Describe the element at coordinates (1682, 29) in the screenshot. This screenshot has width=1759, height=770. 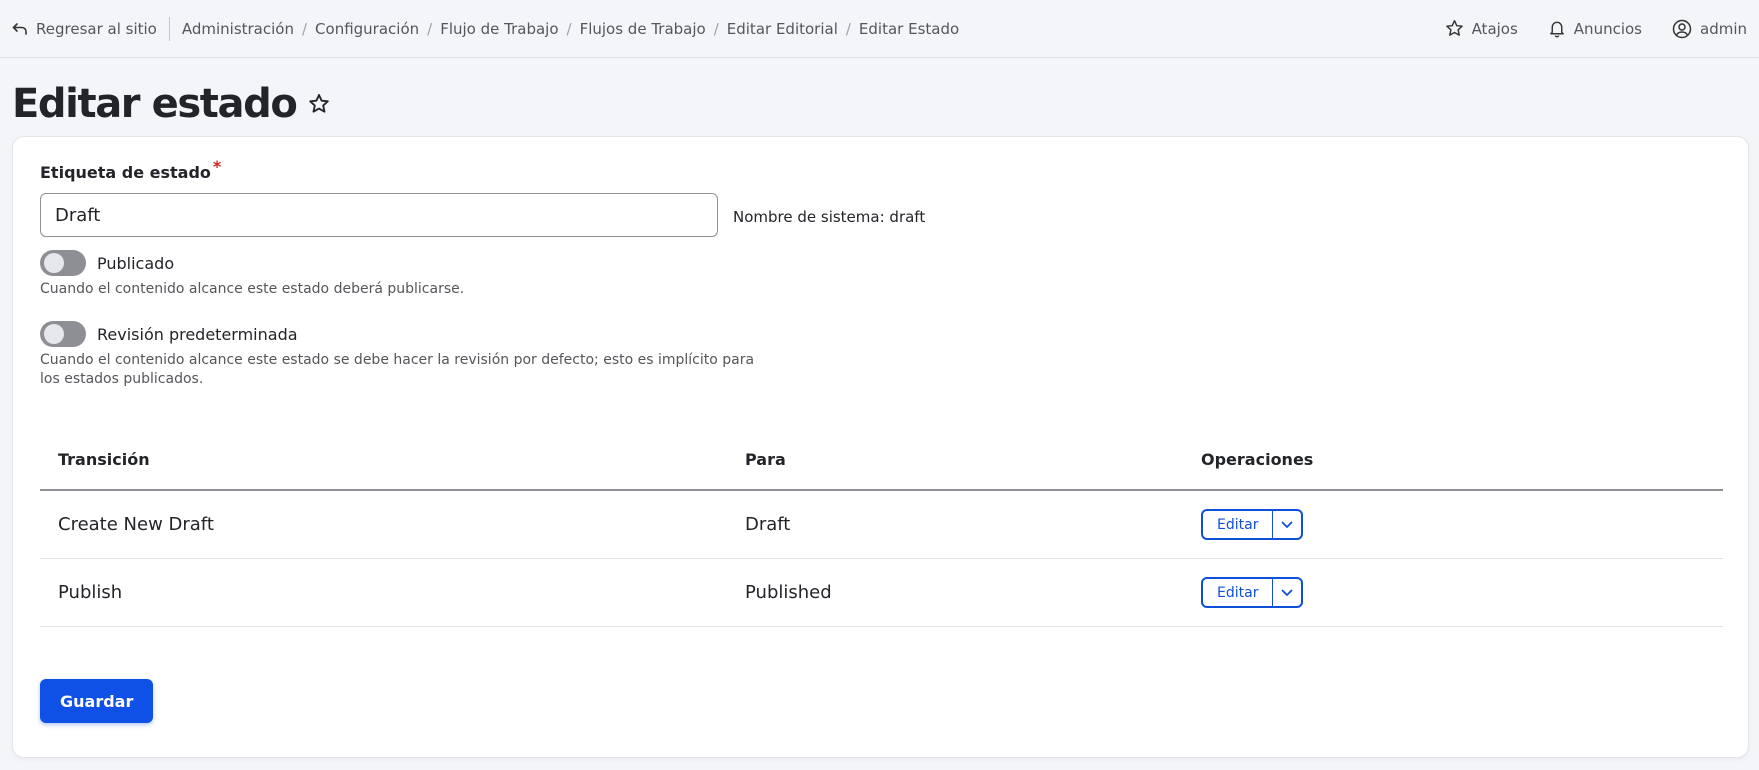
I see `user-circle-icon` at that location.